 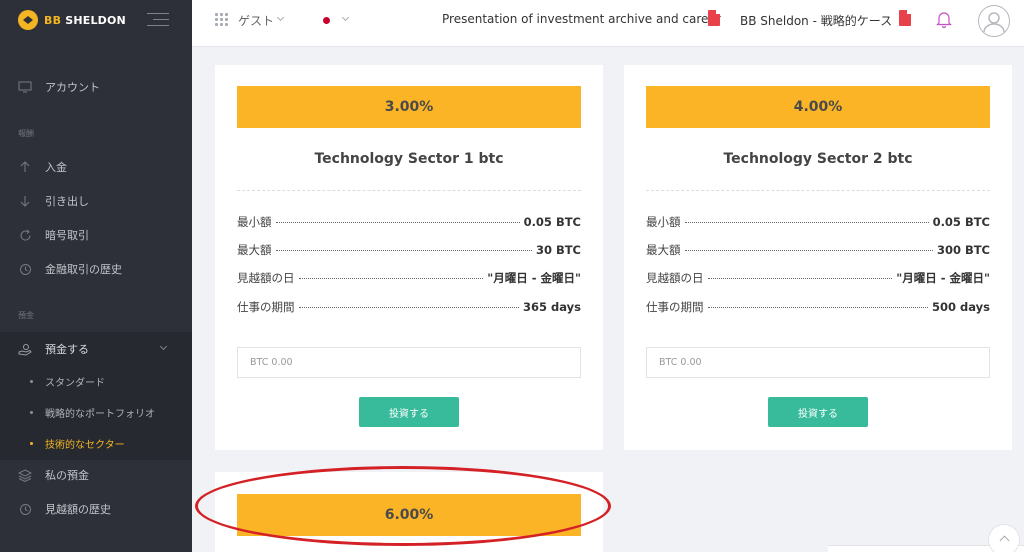 I want to click on apps-grid-icon, so click(x=222, y=20).